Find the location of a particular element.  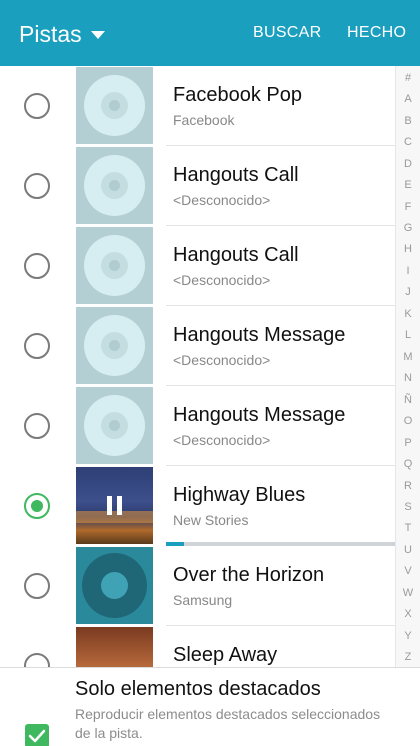

done-button: HECHO is located at coordinates (376, 33).